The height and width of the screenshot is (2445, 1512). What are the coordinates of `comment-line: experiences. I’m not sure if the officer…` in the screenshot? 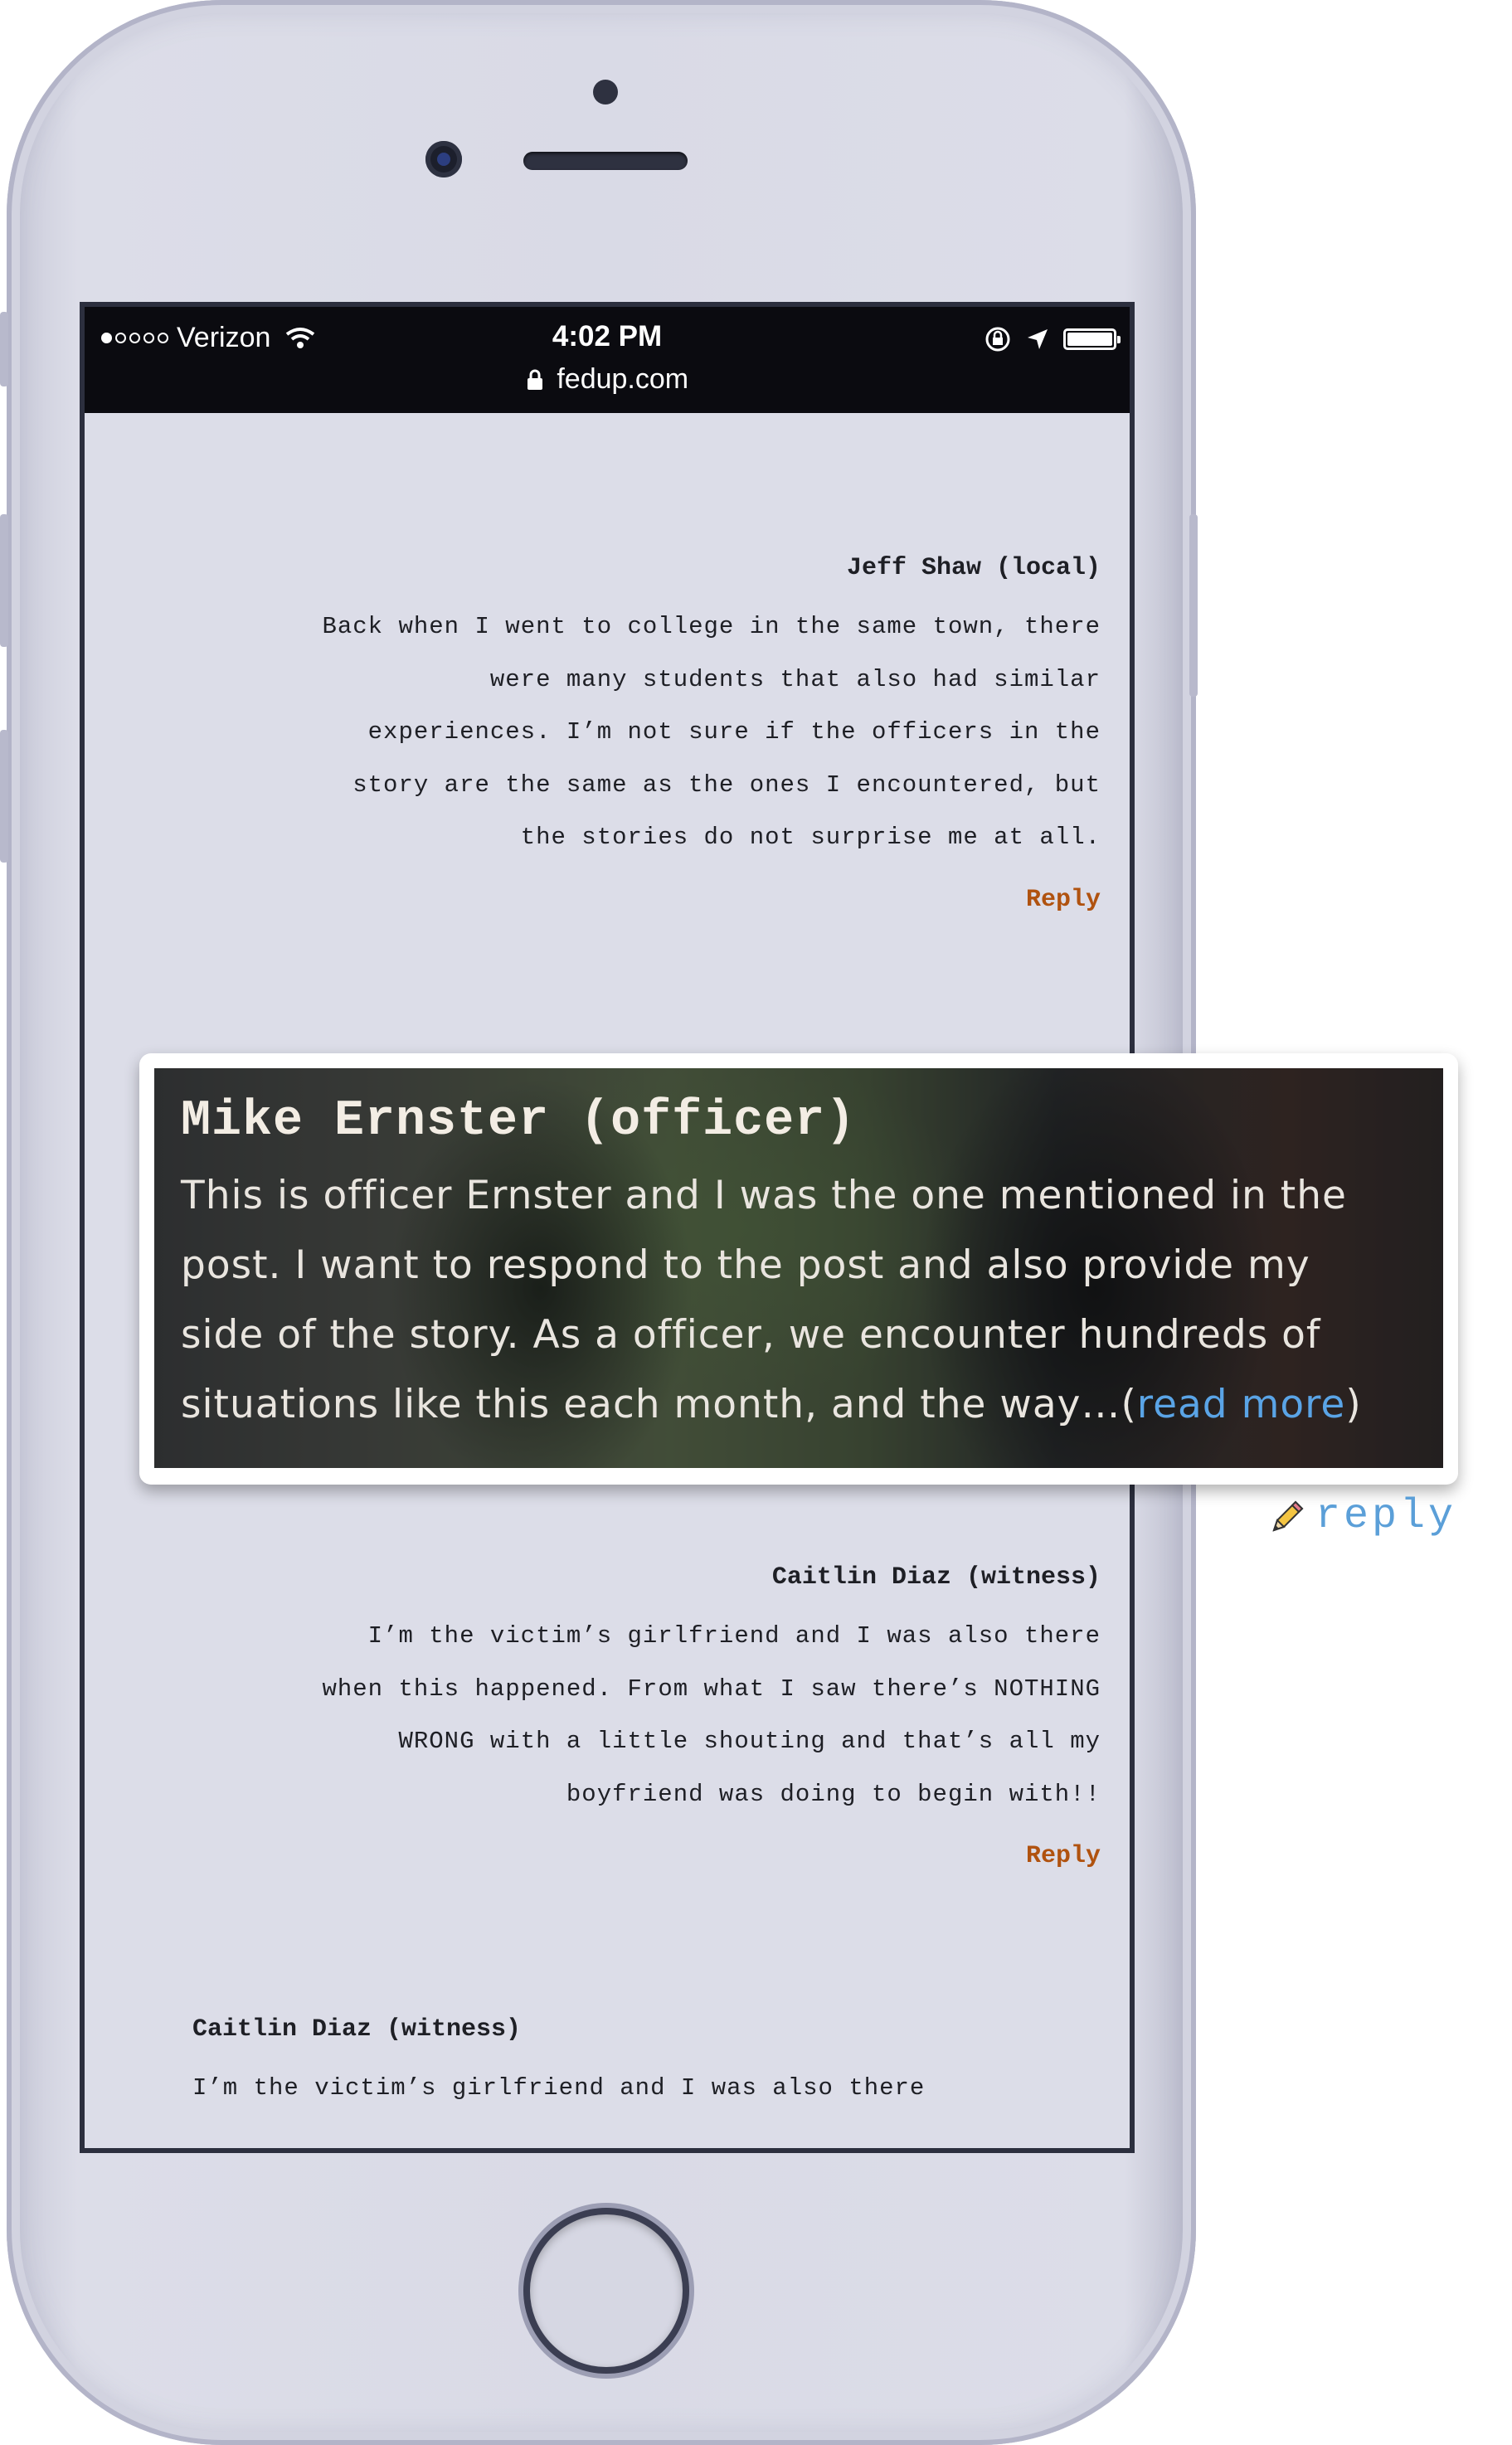 It's located at (734, 732).